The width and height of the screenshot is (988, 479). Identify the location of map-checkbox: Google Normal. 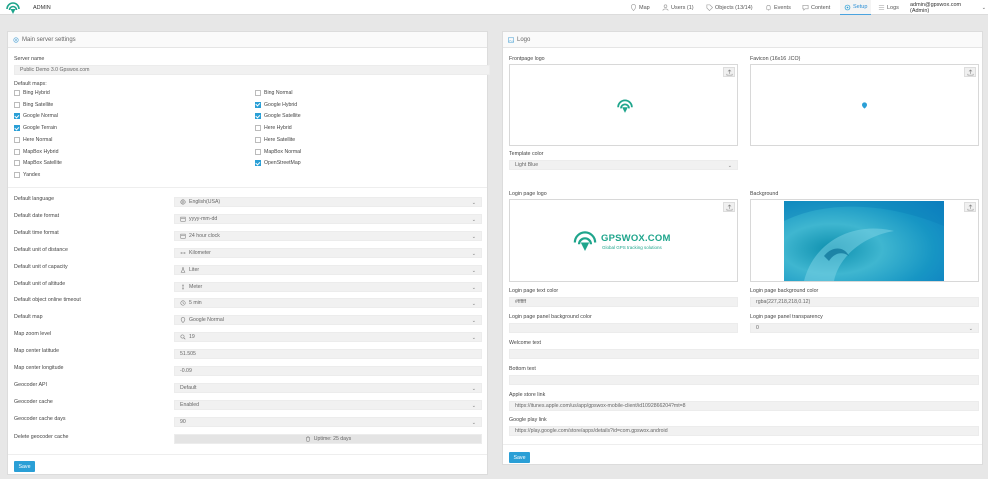
(36, 116).